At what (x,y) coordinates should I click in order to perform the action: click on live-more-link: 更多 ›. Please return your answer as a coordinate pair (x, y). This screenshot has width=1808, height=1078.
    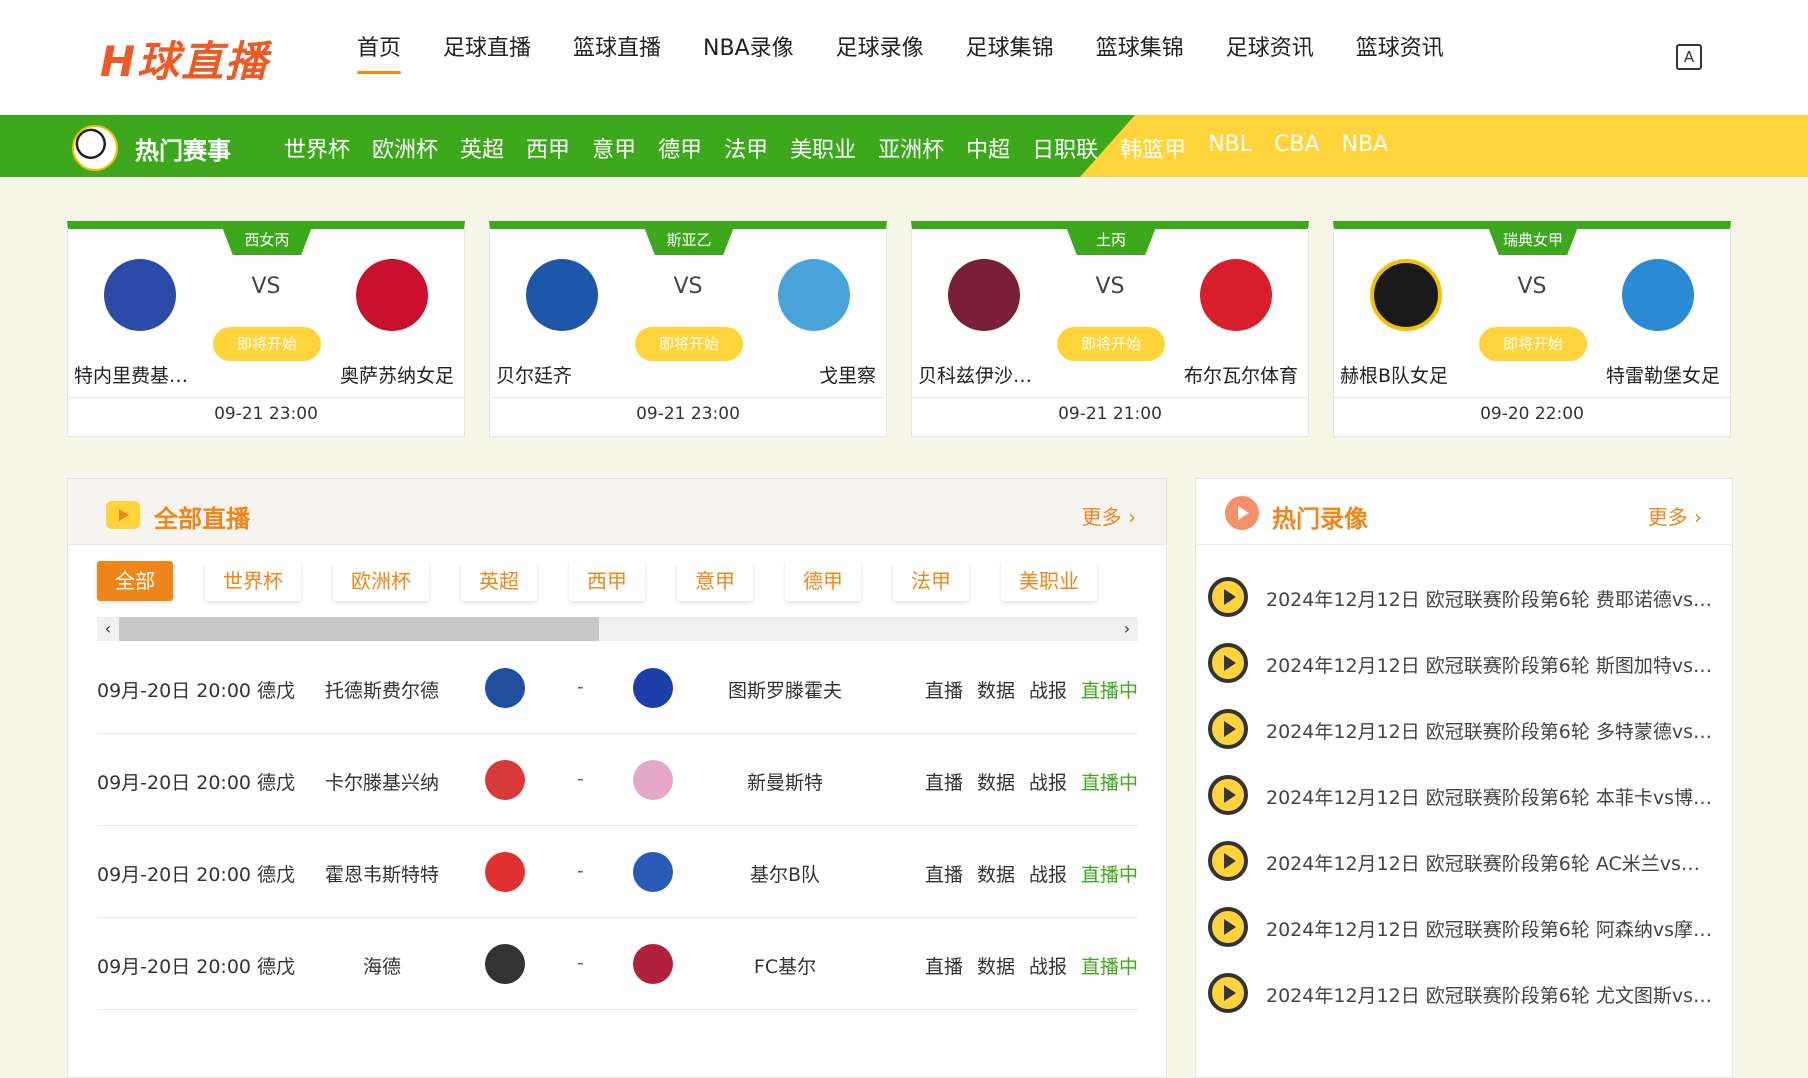
    Looking at the image, I should click on (1109, 515).